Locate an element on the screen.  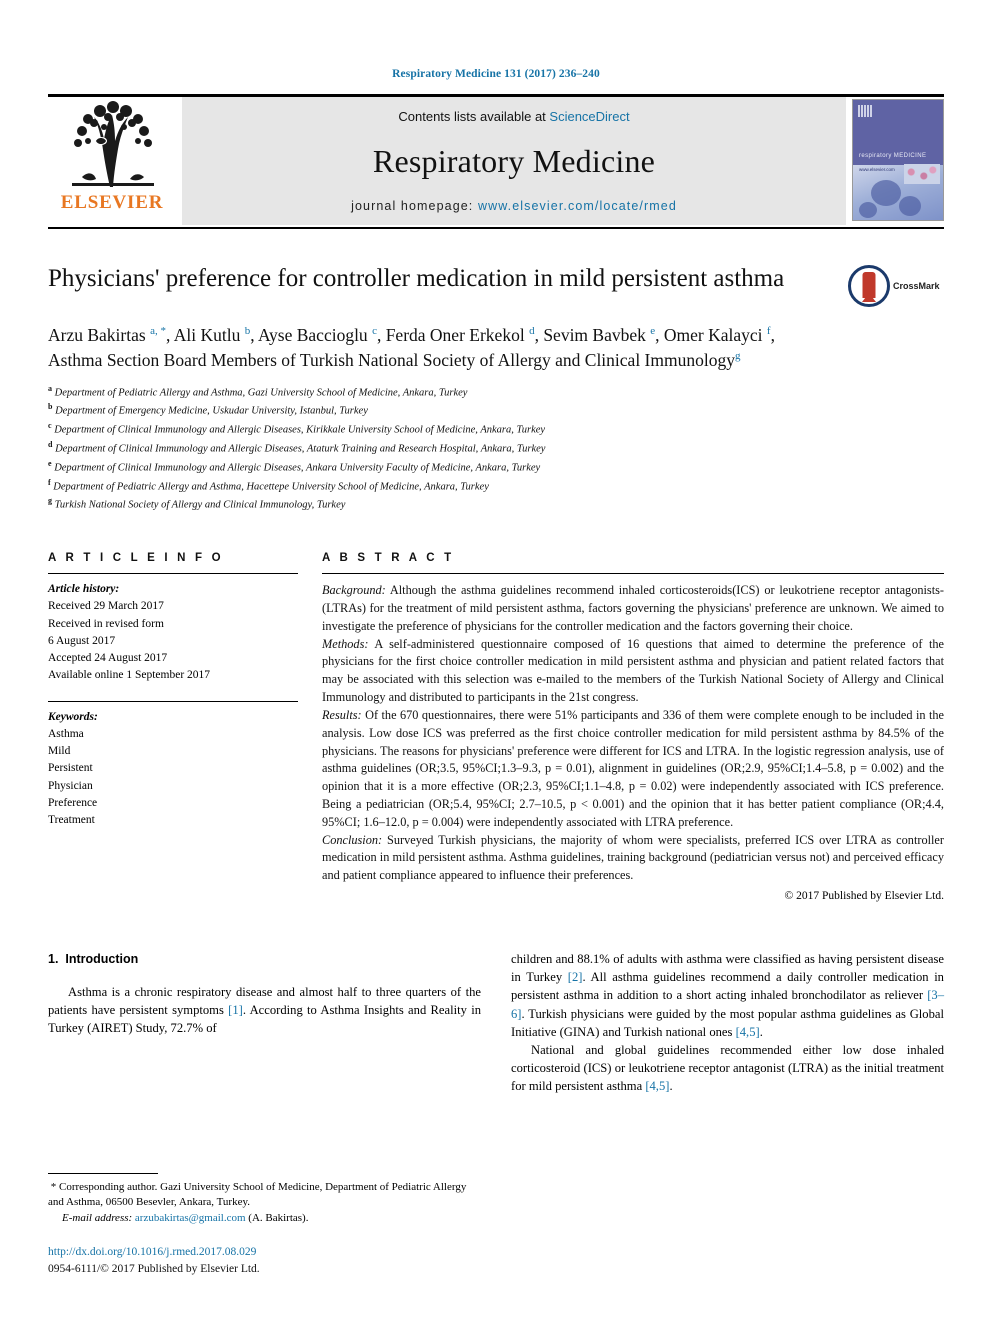
journal-cover-thumbnail: respiratory MEDICINE www.elsevier.com is located at coordinates (898, 160).